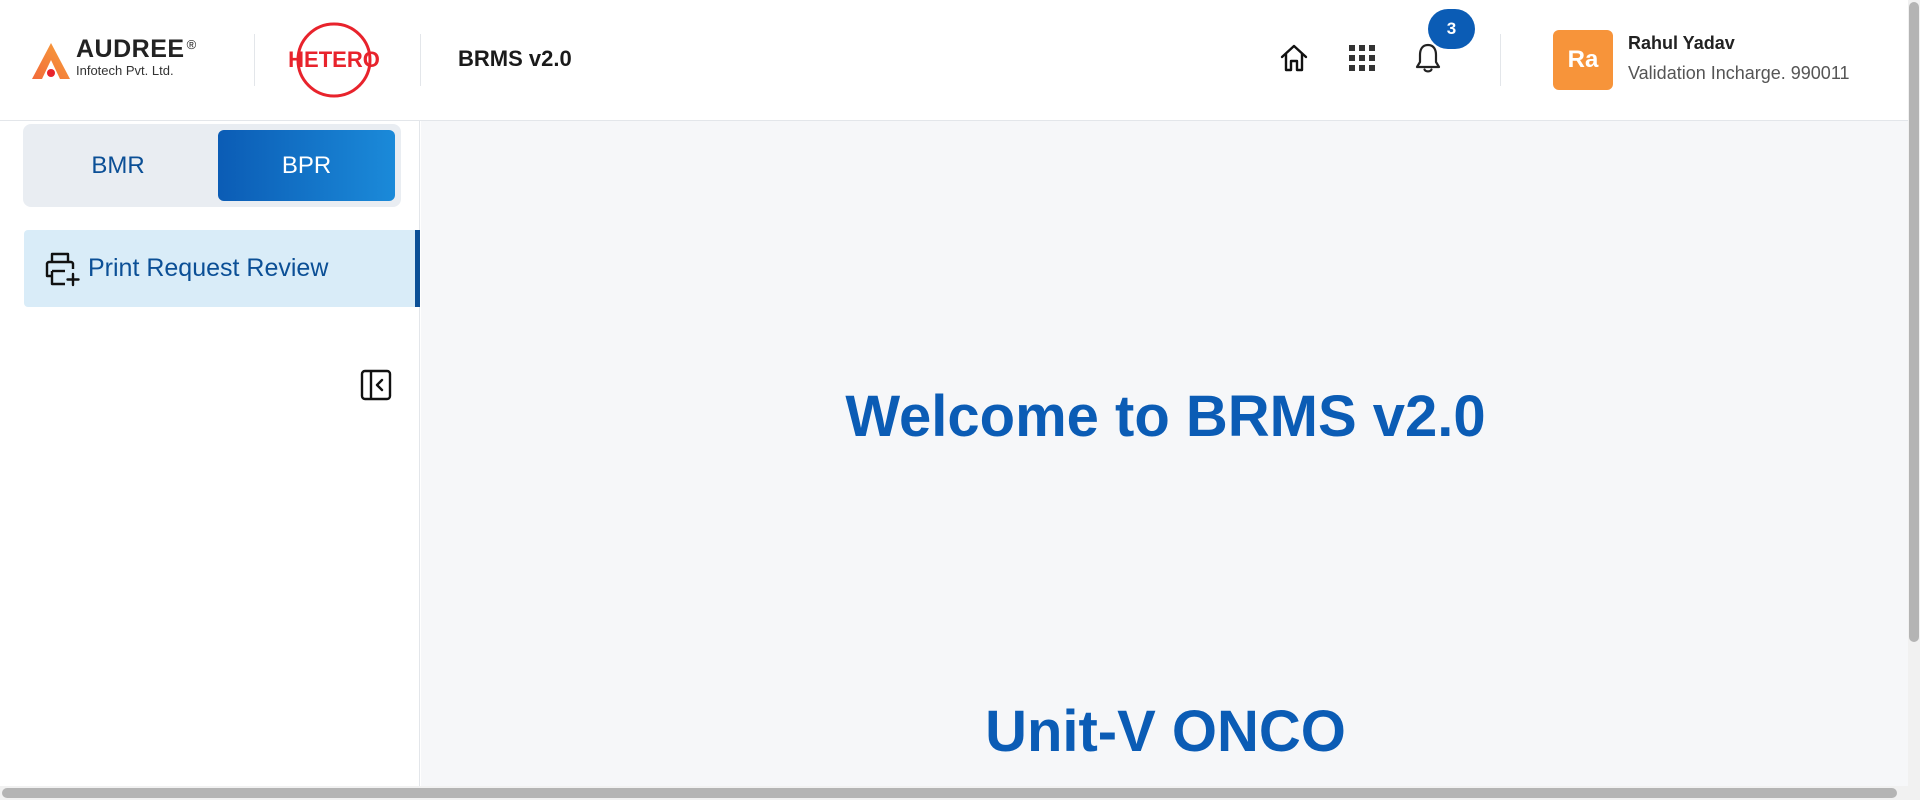 The width and height of the screenshot is (1920, 800). What do you see at coordinates (191, 44) in the screenshot?
I see `registered-mark: ®` at bounding box center [191, 44].